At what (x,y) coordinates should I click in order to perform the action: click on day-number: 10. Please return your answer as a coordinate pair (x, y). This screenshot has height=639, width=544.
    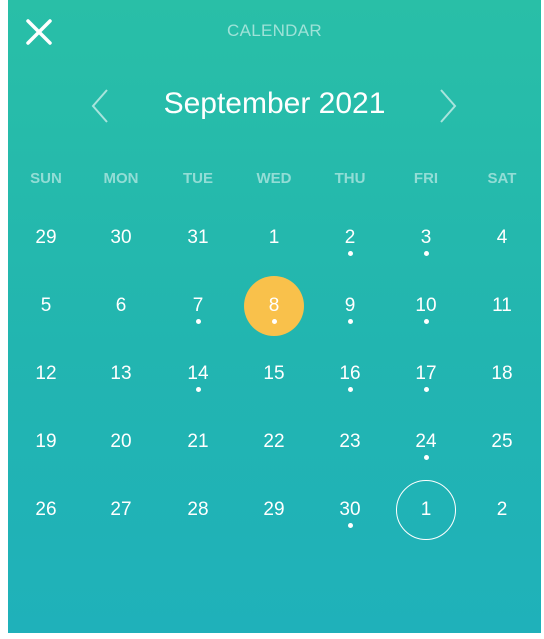
    Looking at the image, I should click on (426, 305).